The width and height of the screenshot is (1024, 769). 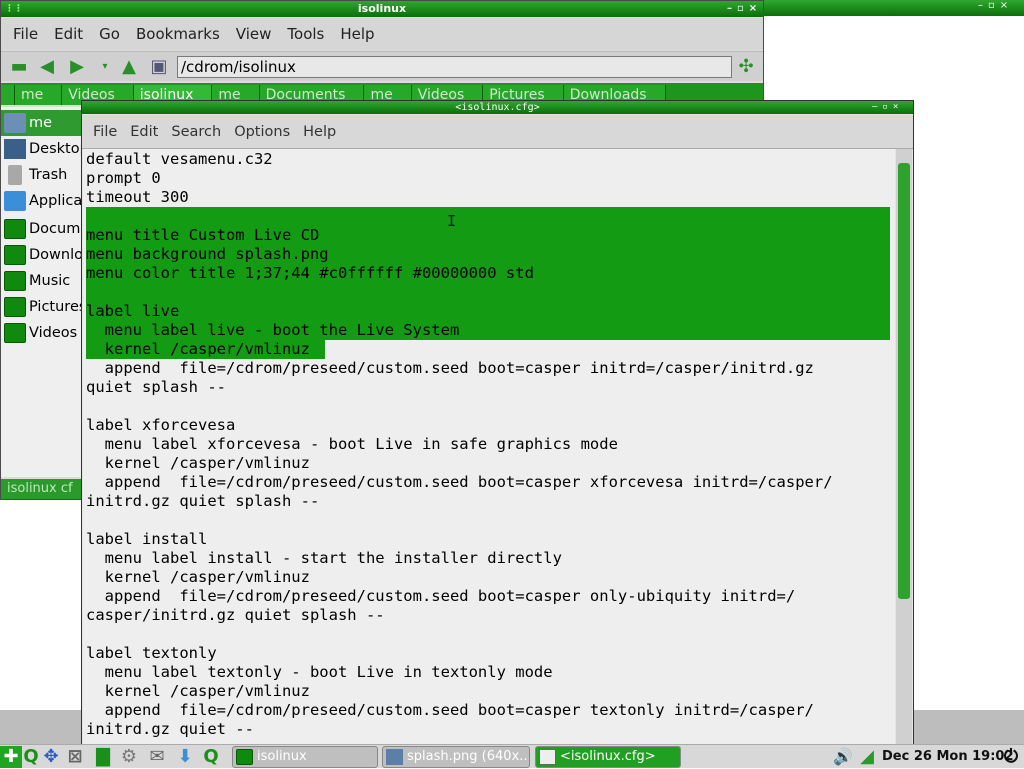 What do you see at coordinates (133, 311) in the screenshot?
I see `text-line: label live` at bounding box center [133, 311].